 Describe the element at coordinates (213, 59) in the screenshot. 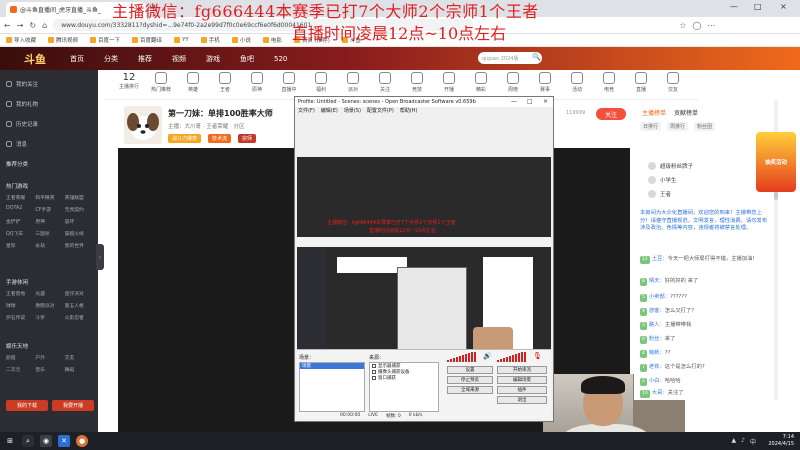

I see `nav-games: 游戏` at that location.